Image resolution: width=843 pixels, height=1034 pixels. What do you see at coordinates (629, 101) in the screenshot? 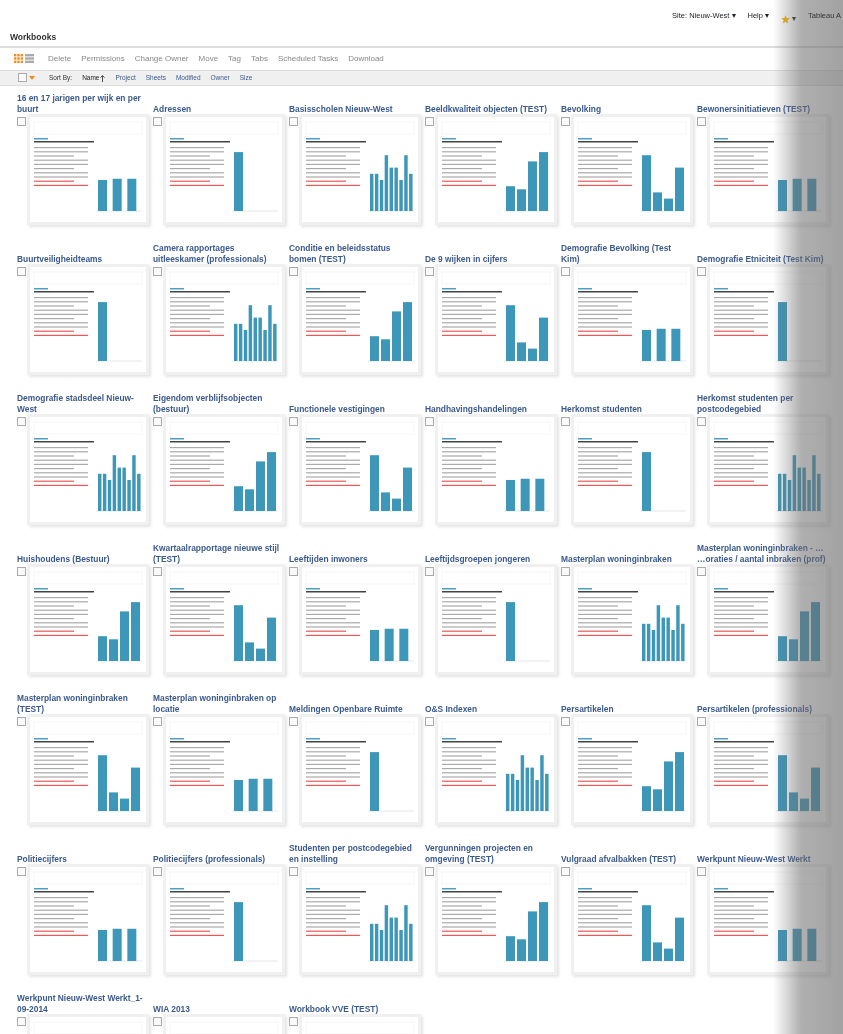
I see `workbook-title: Bevolking` at bounding box center [629, 101].